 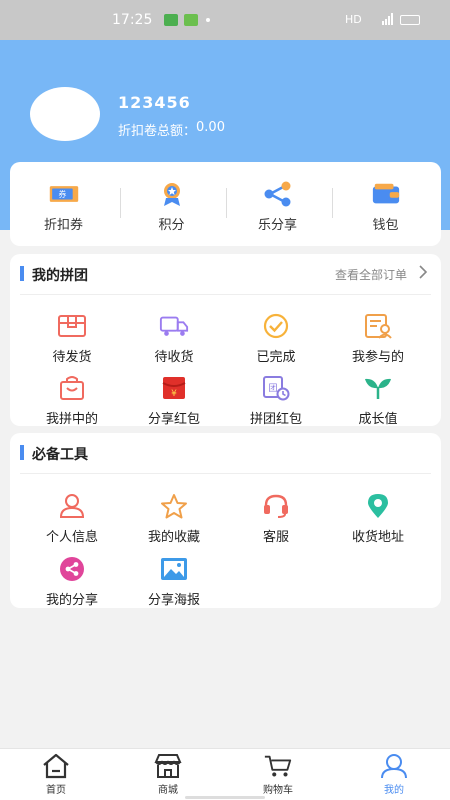 I want to click on red-envelope-icon: ¥, so click(x=174, y=388).